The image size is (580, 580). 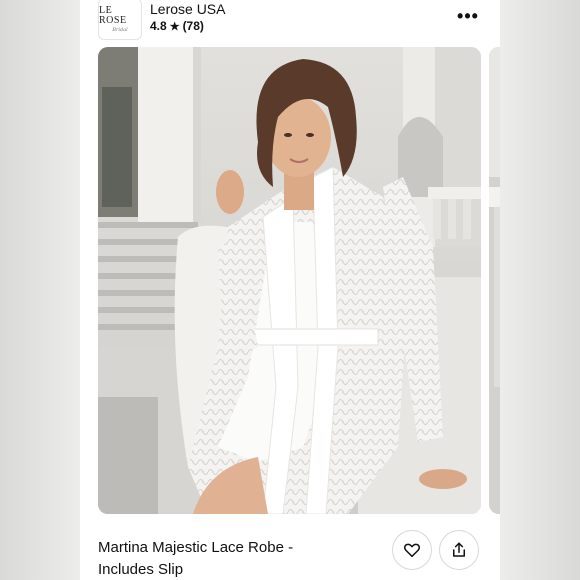 I want to click on share-icon, so click(x=459, y=549).